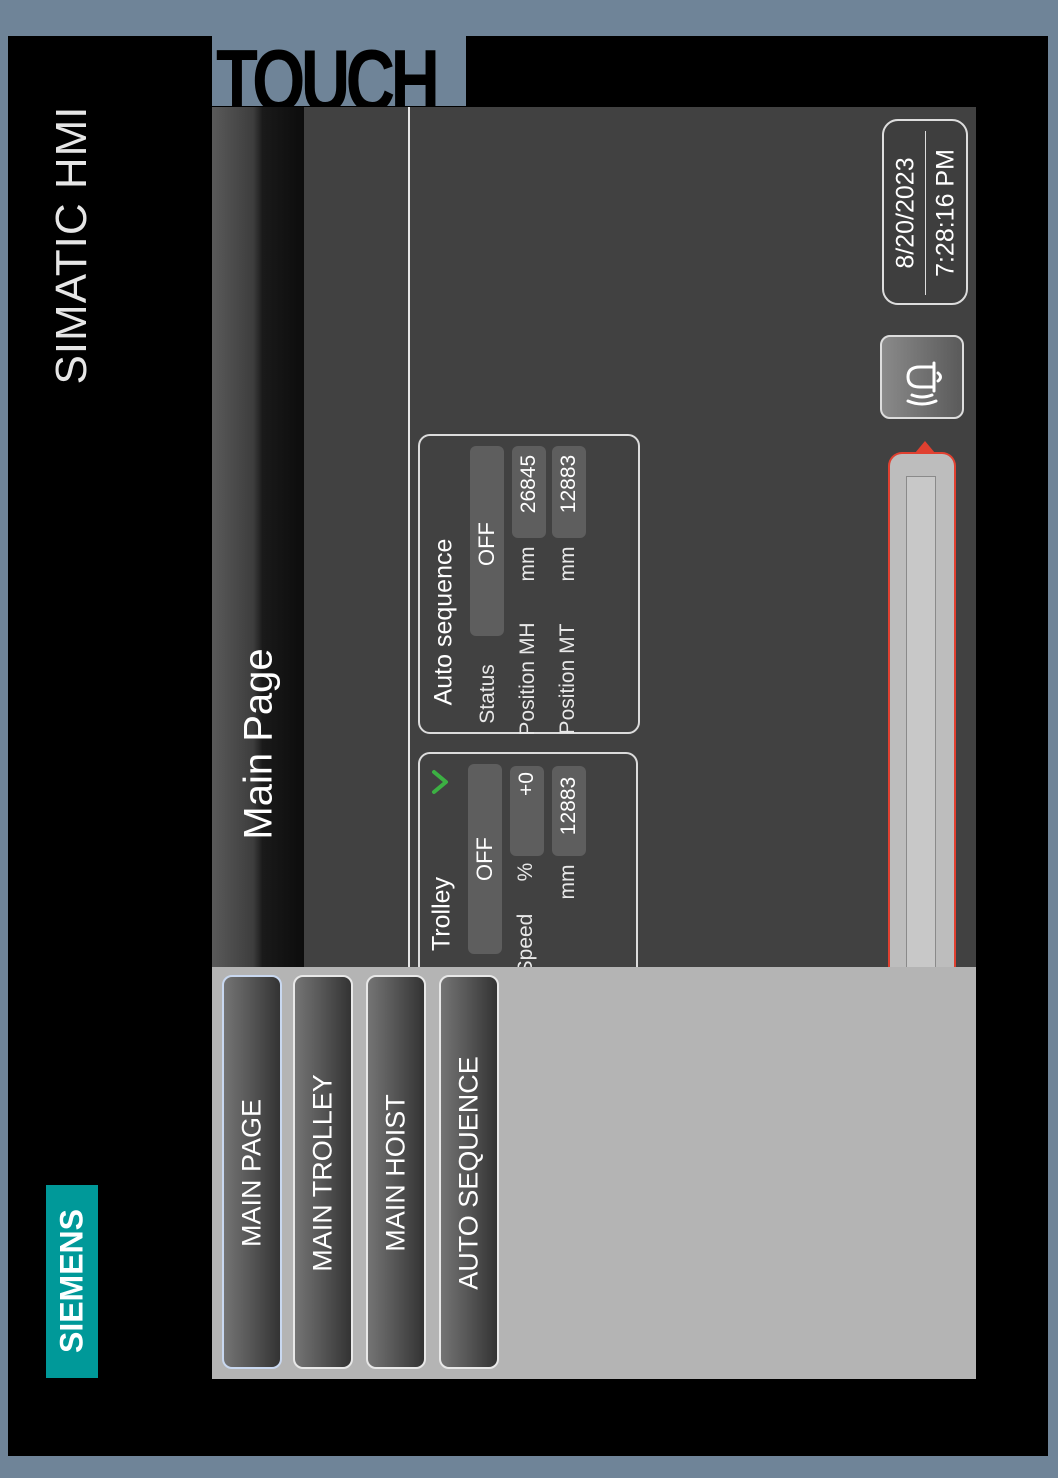  Describe the element at coordinates (443, 622) in the screenshot. I see `auto-sequence-title: Auto sequence` at that location.